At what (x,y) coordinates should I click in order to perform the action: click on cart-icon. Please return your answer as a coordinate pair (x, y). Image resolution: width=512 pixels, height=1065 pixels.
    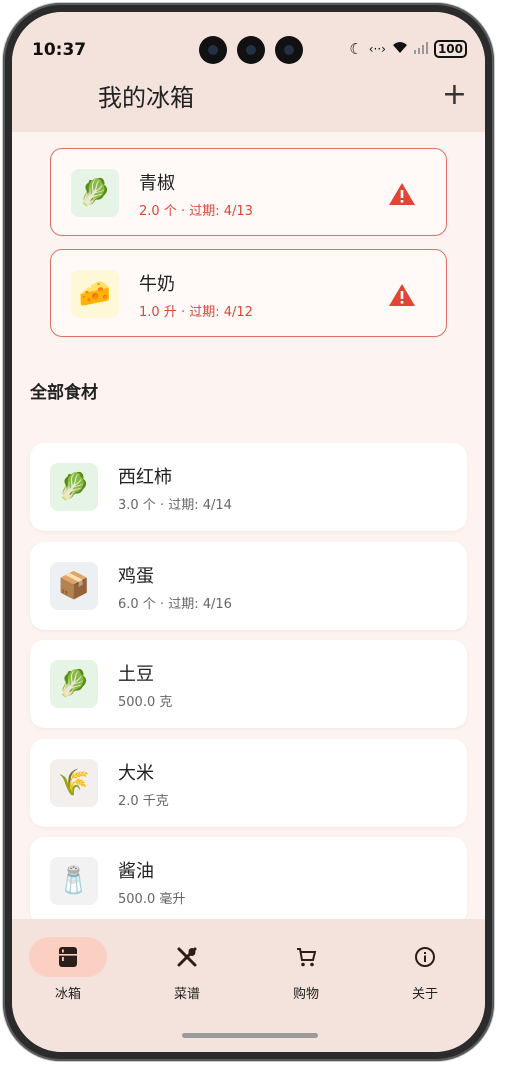
    Looking at the image, I should click on (307, 957).